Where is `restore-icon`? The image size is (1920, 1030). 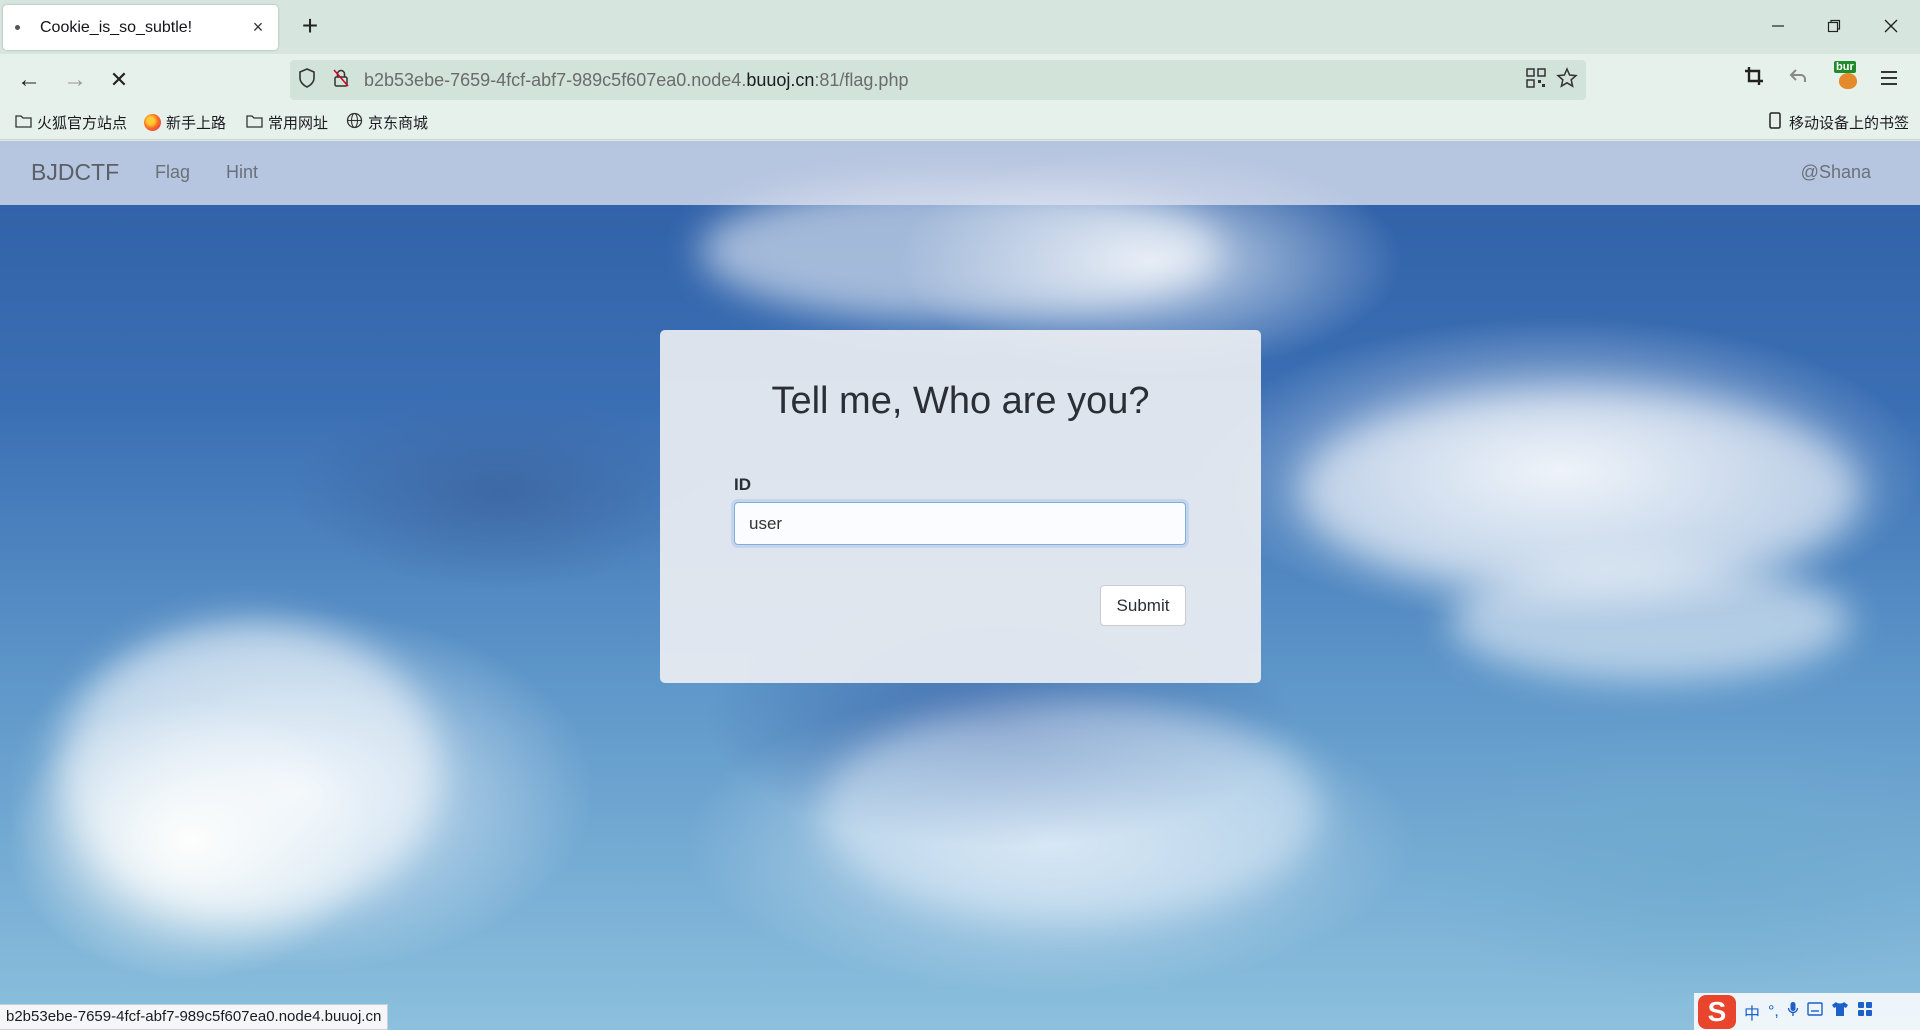
restore-icon is located at coordinates (1834, 26).